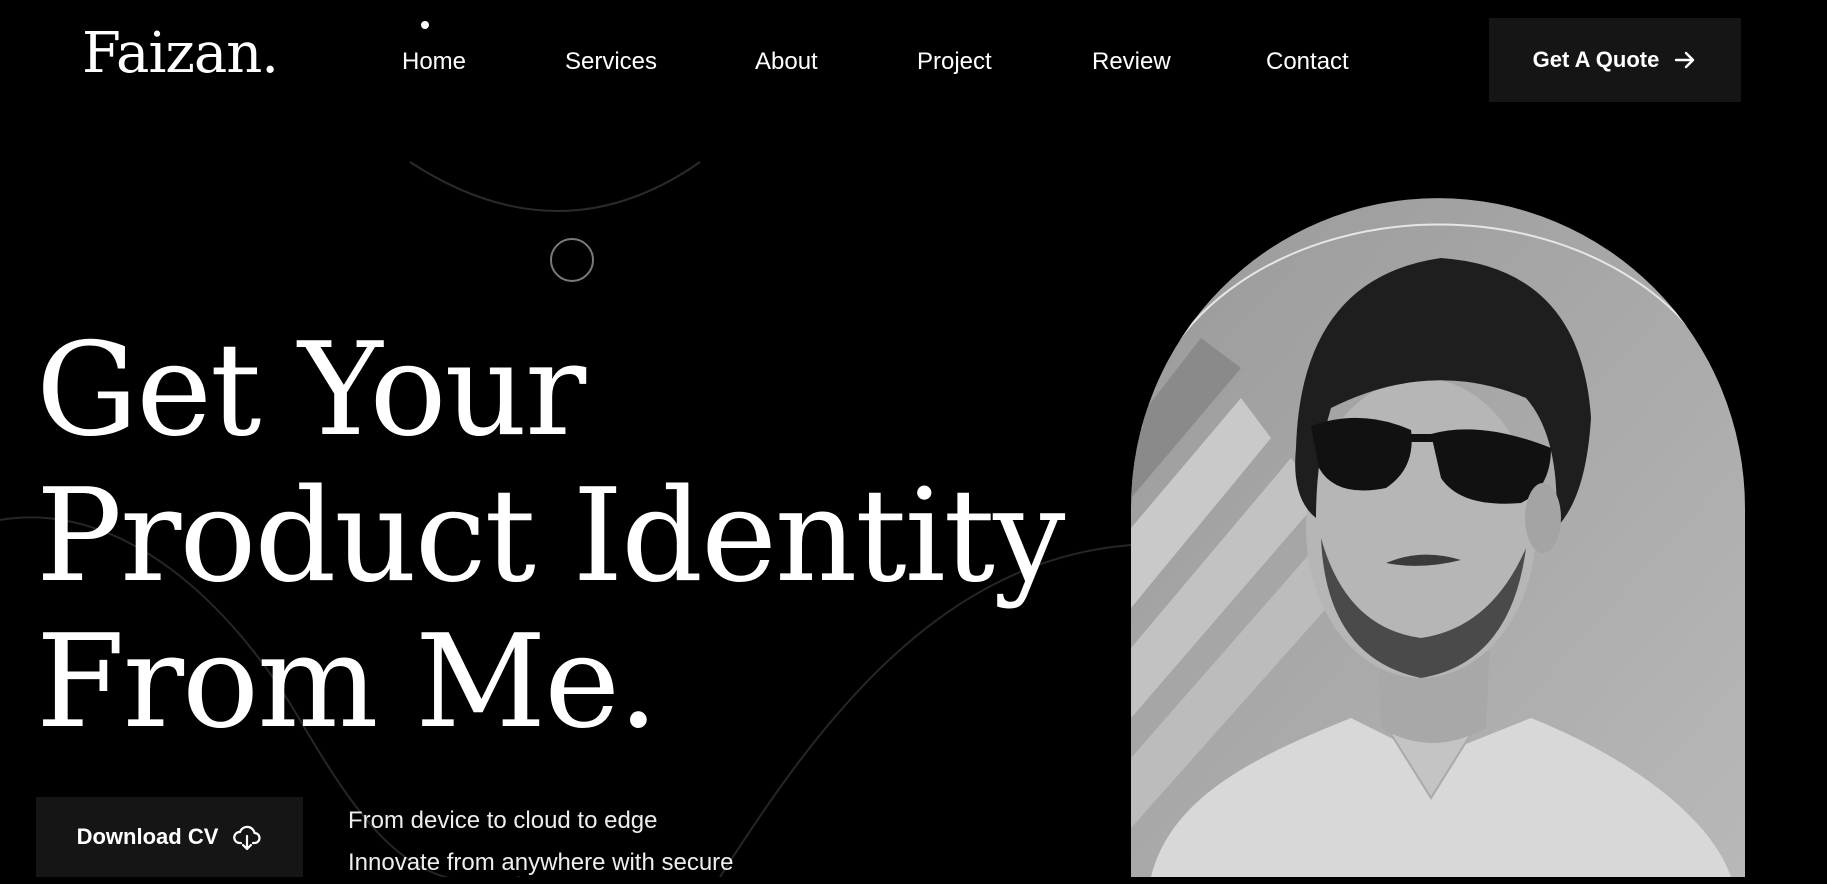 This screenshot has width=1827, height=884. What do you see at coordinates (1307, 62) in the screenshot?
I see `nav-item-contact: Contact` at bounding box center [1307, 62].